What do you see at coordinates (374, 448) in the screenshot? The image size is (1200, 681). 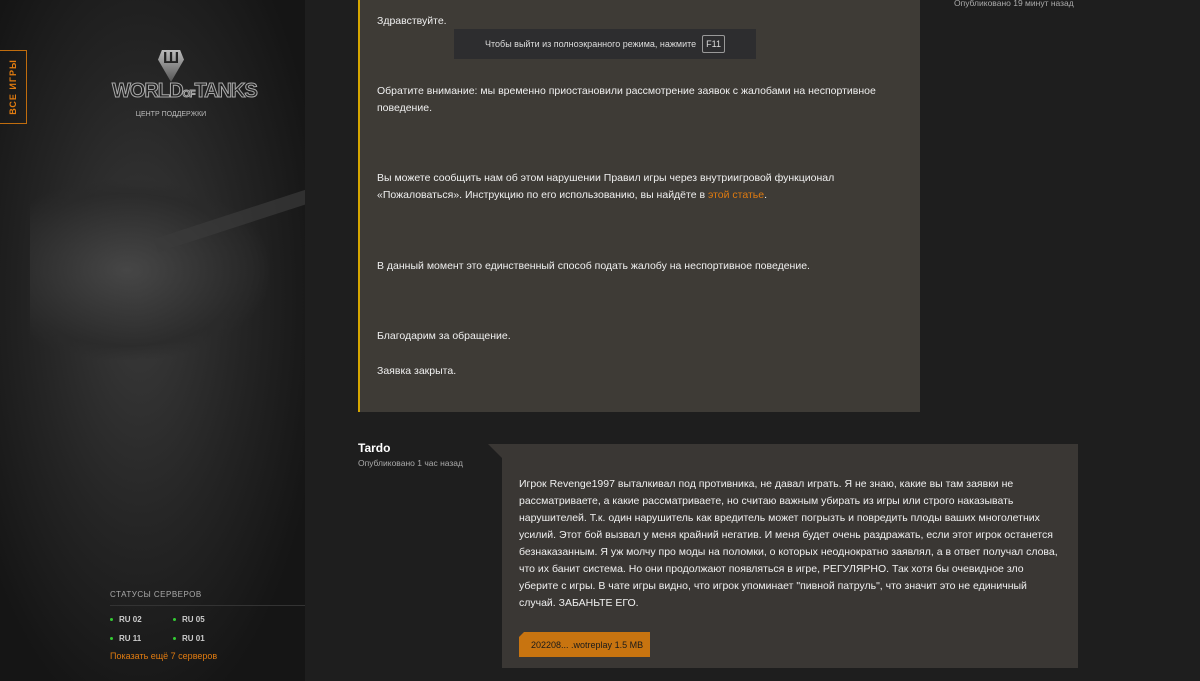 I see `message-author: Tardo` at bounding box center [374, 448].